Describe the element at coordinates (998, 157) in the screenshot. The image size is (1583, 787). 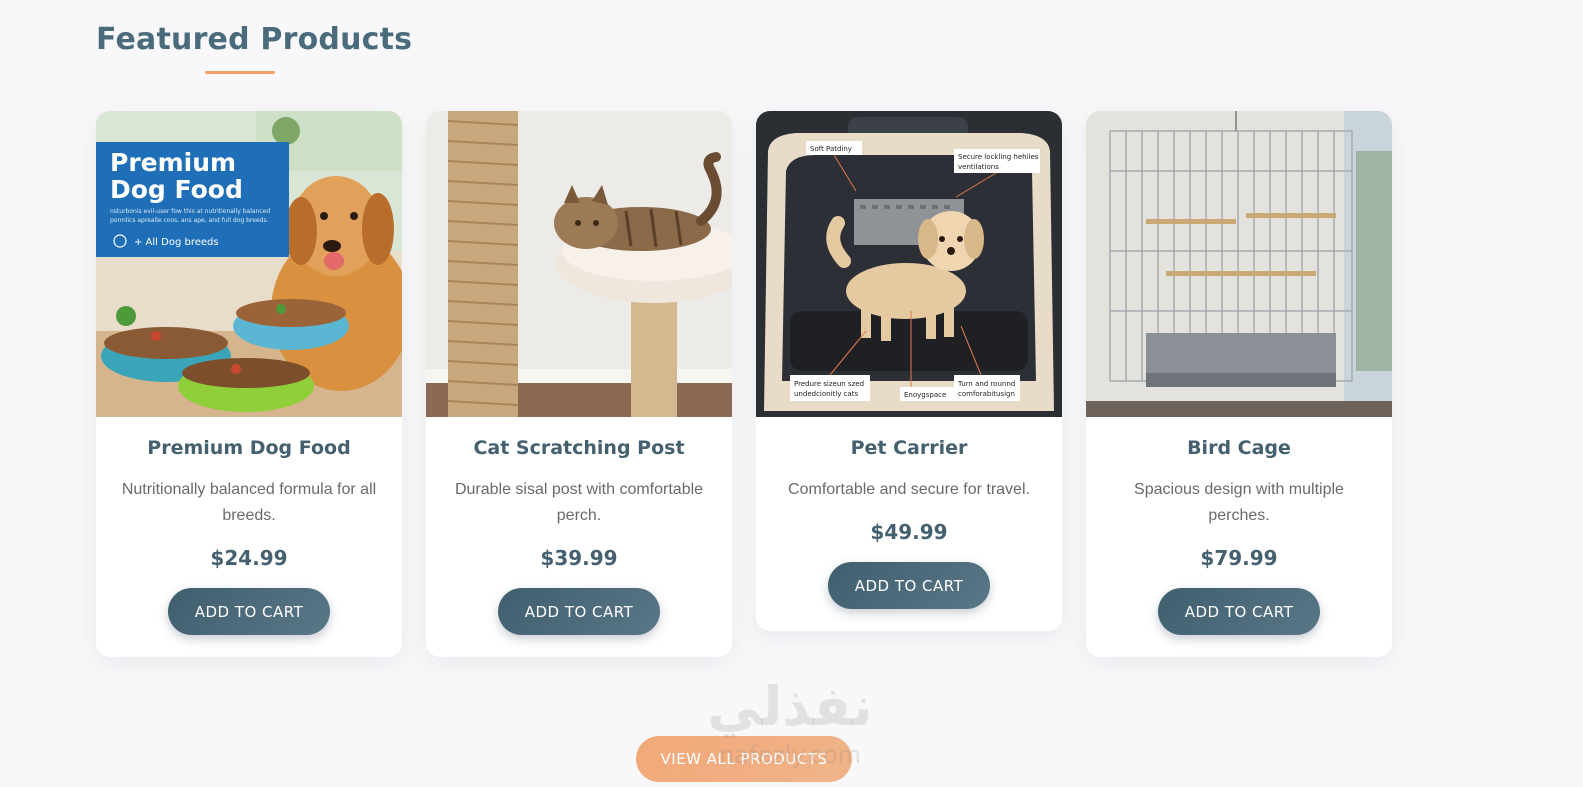
I see `carrier-label-top-right-1: Secure lockling hehiles` at that location.